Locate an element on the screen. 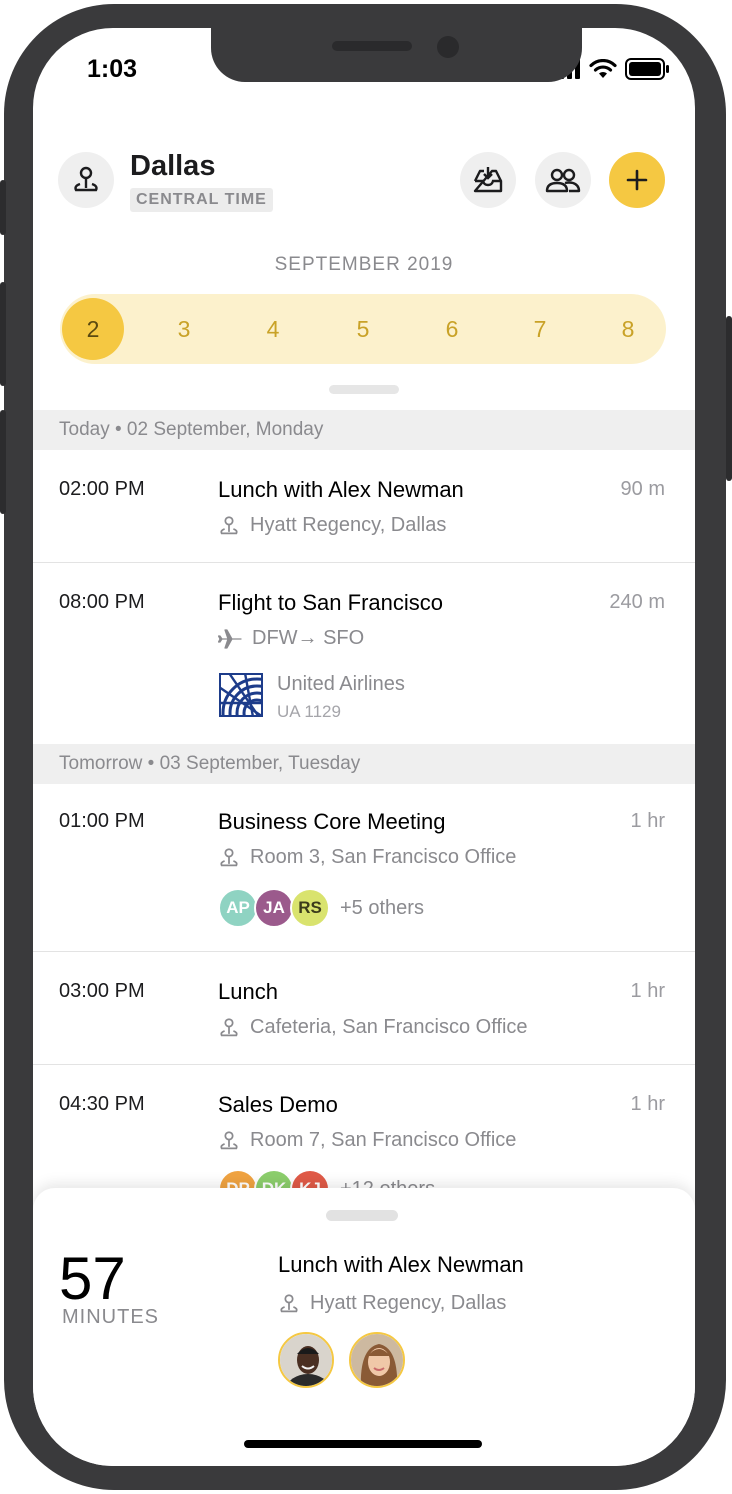 This screenshot has width=732, height=1494. event-location: Room 7, San Francisco Office is located at coordinates (367, 1140).